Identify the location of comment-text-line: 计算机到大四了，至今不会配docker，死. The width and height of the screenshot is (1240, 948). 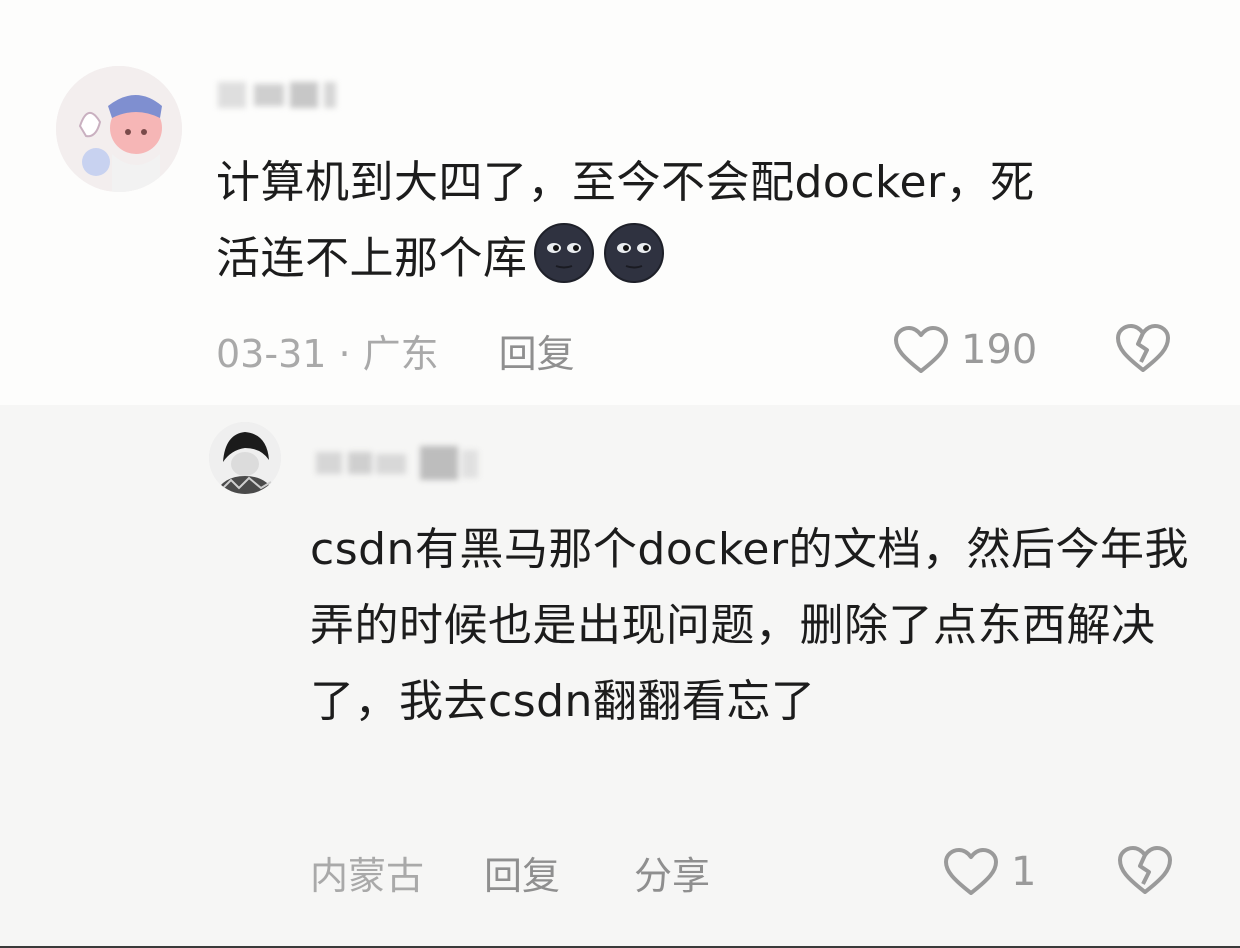
(625, 182).